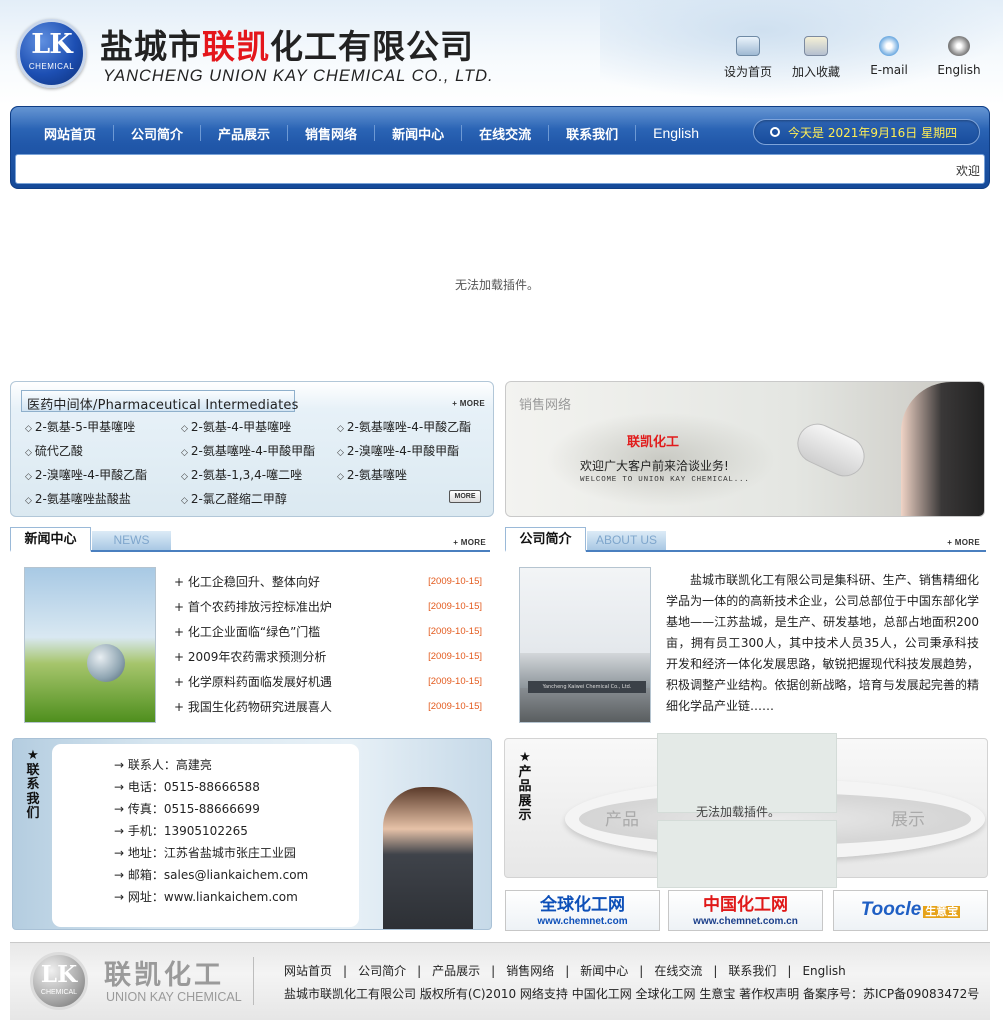 The image size is (1003, 1020). What do you see at coordinates (211, 789) in the screenshot?
I see `contact-phone: 电话：0515-88666588` at bounding box center [211, 789].